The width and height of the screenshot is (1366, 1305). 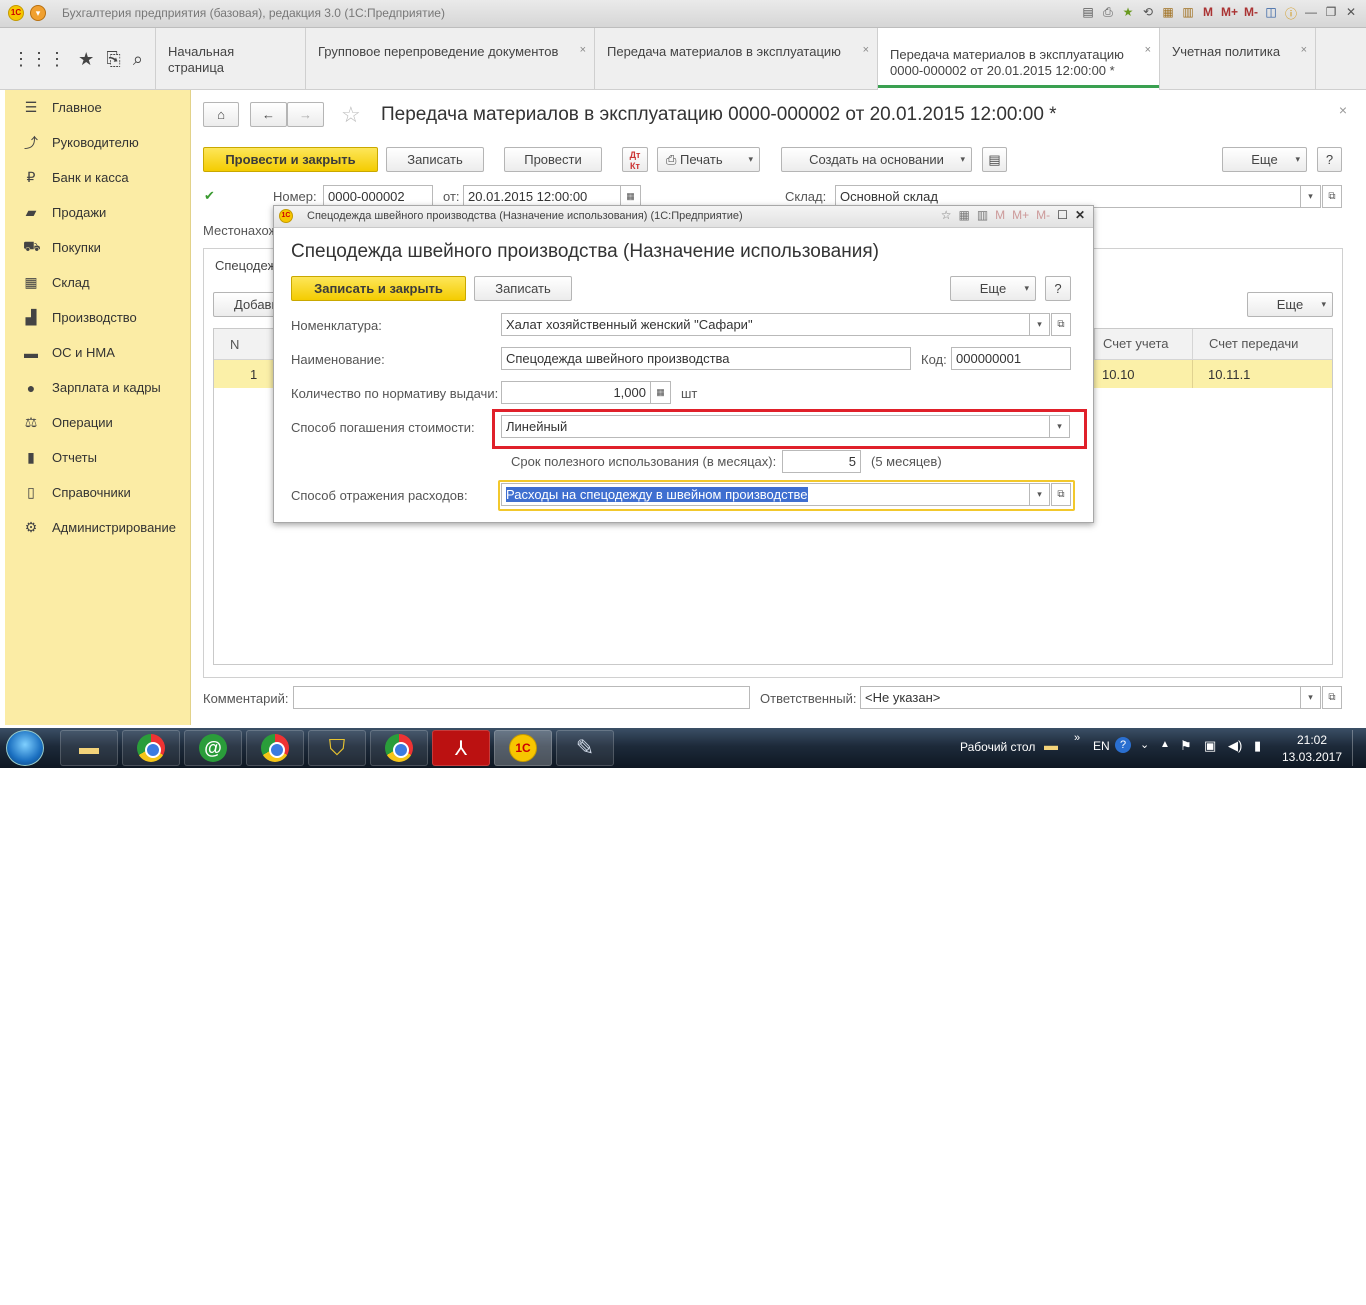 What do you see at coordinates (1128, 13) in the screenshot?
I see `favorite-icon: ★` at bounding box center [1128, 13].